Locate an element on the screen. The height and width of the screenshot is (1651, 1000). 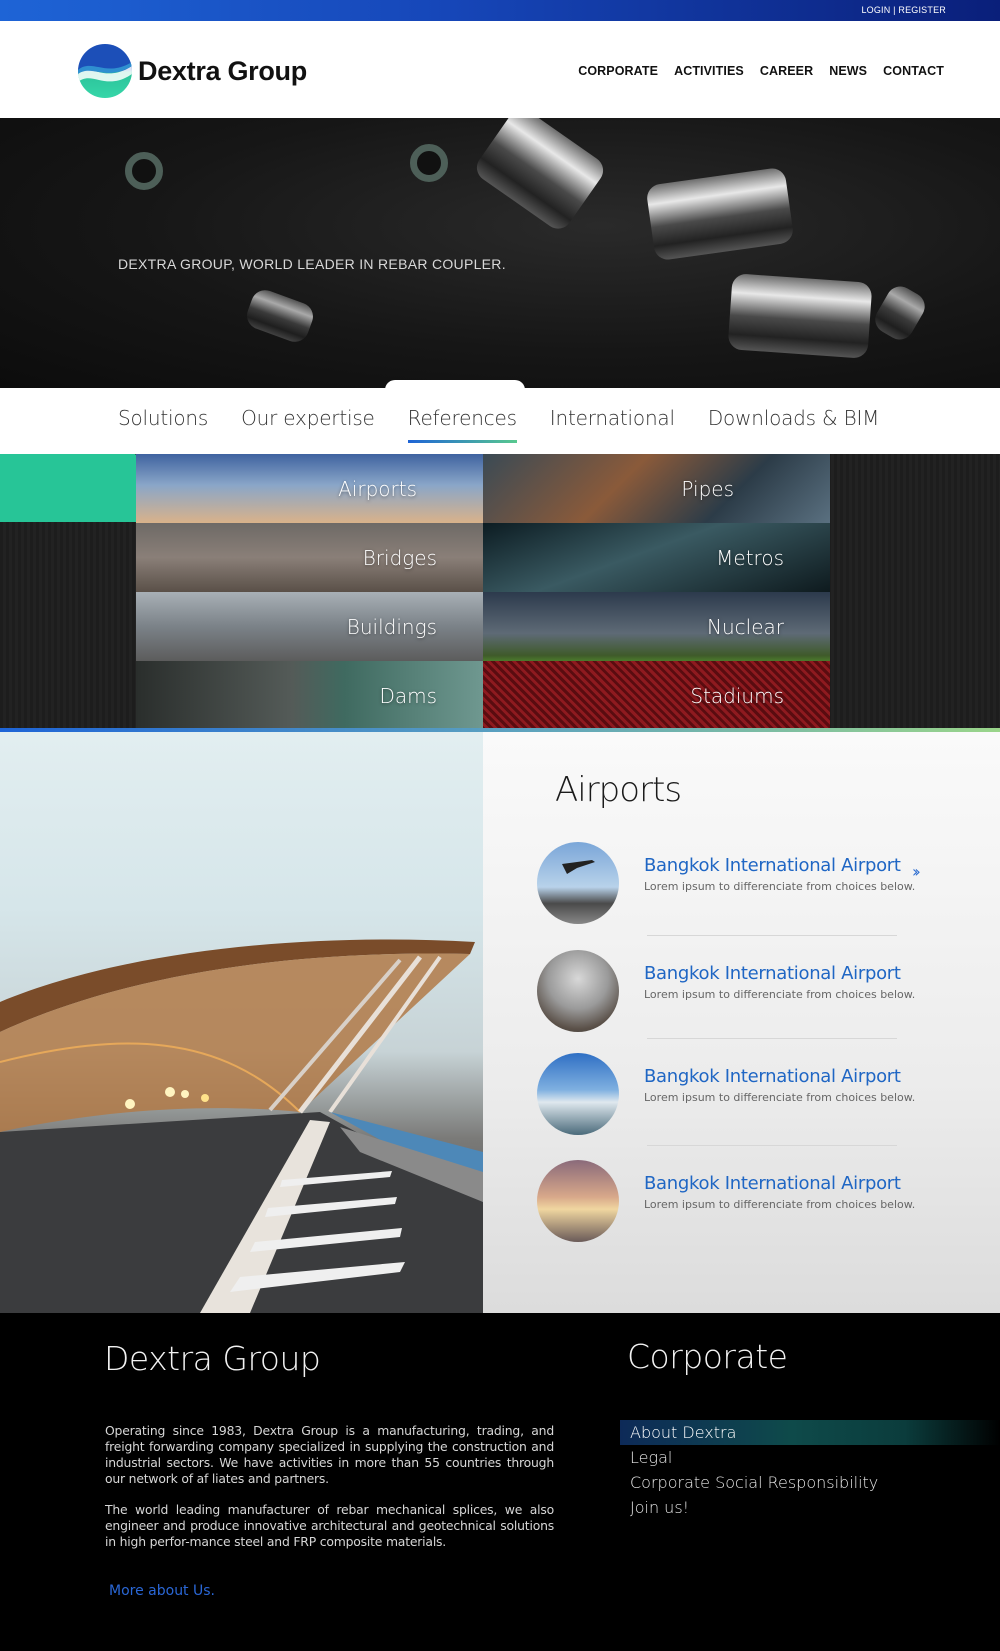
nav-career: CAREER is located at coordinates (786, 71).